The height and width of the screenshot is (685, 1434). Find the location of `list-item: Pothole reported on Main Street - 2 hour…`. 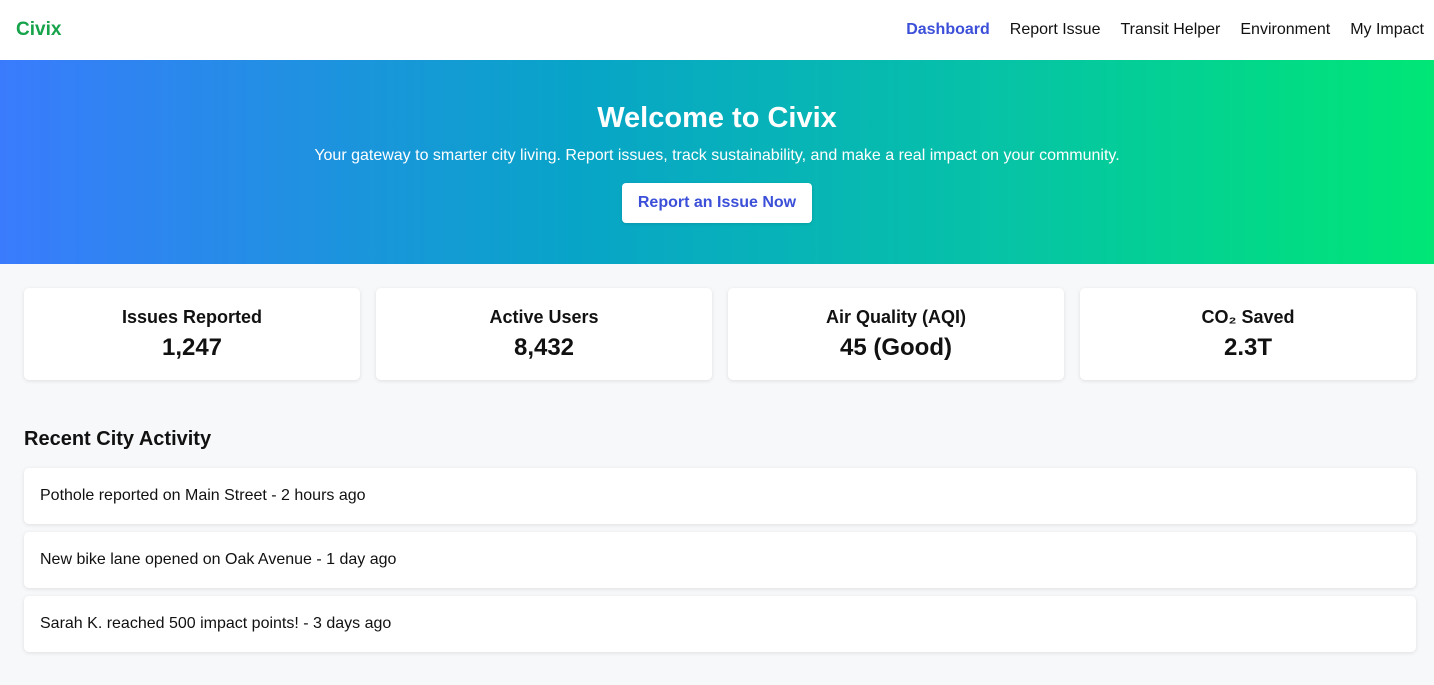

list-item: Pothole reported on Main Street - 2 hour… is located at coordinates (720, 496).